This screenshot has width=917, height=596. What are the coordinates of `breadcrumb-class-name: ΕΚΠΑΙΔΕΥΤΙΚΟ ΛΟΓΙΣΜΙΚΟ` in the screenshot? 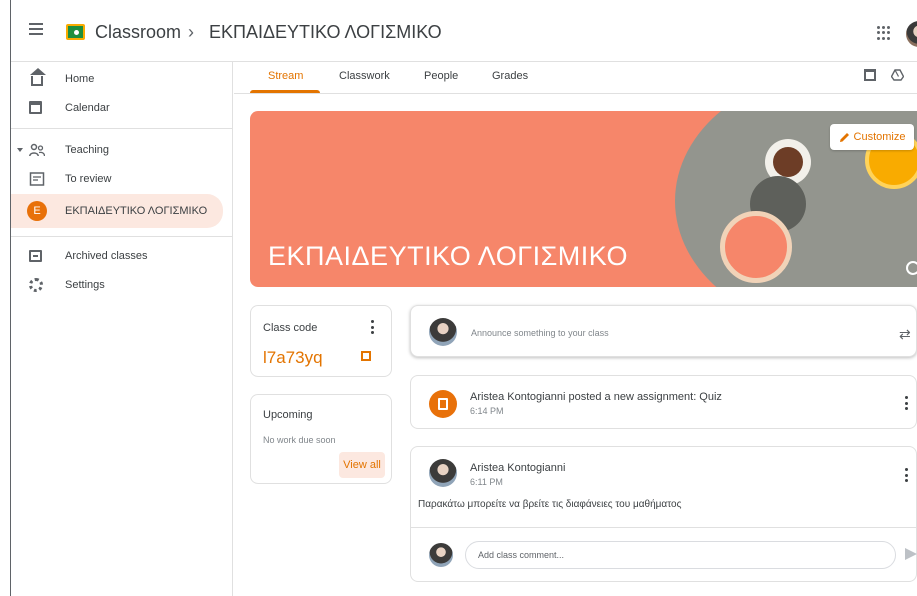 It's located at (325, 32).